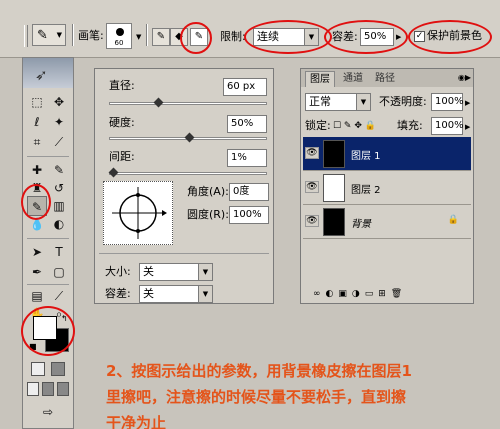 This screenshot has width=500, height=429. I want to click on default-colors-icon: ■, so click(33, 346).